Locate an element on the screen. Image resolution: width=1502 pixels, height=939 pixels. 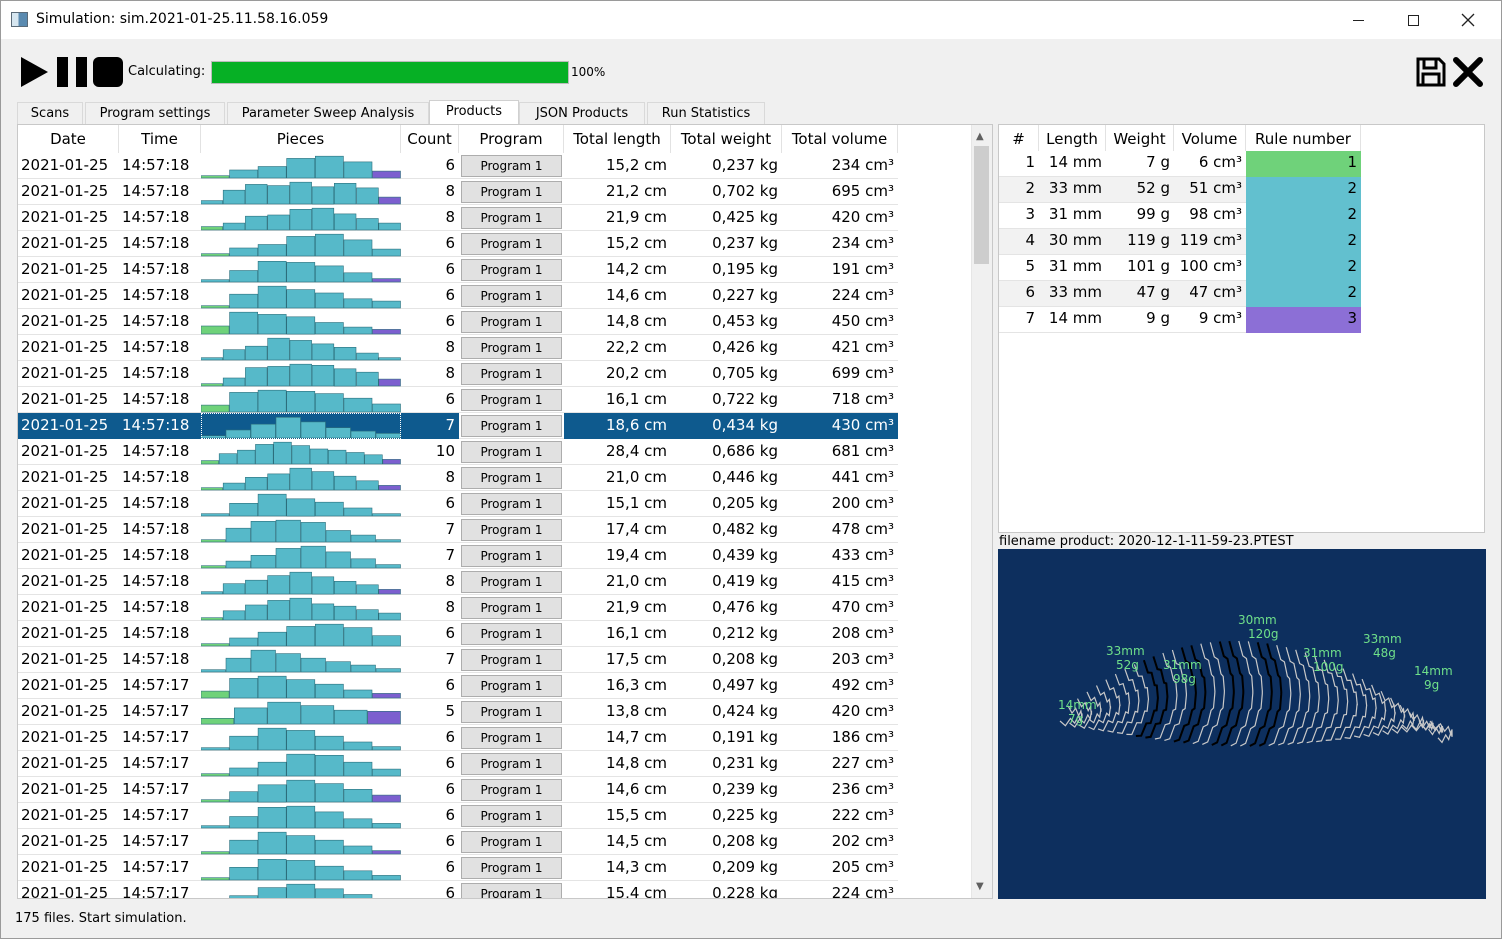
tab-scans: Scans is located at coordinates (50, 113).